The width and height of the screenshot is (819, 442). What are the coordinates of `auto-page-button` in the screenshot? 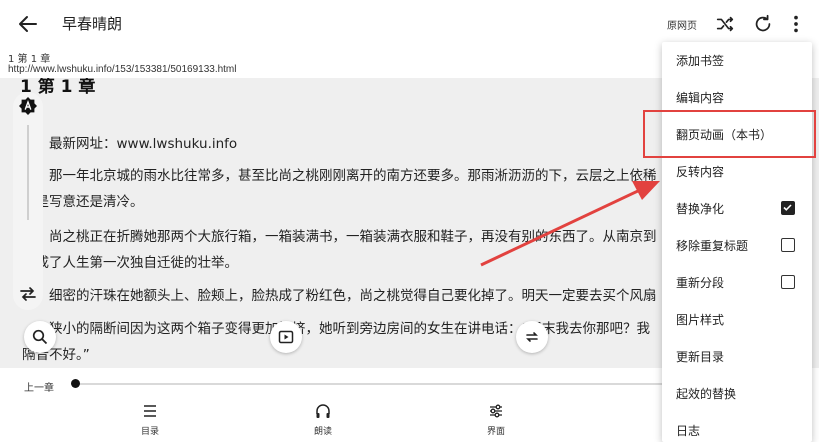 It's located at (286, 337).